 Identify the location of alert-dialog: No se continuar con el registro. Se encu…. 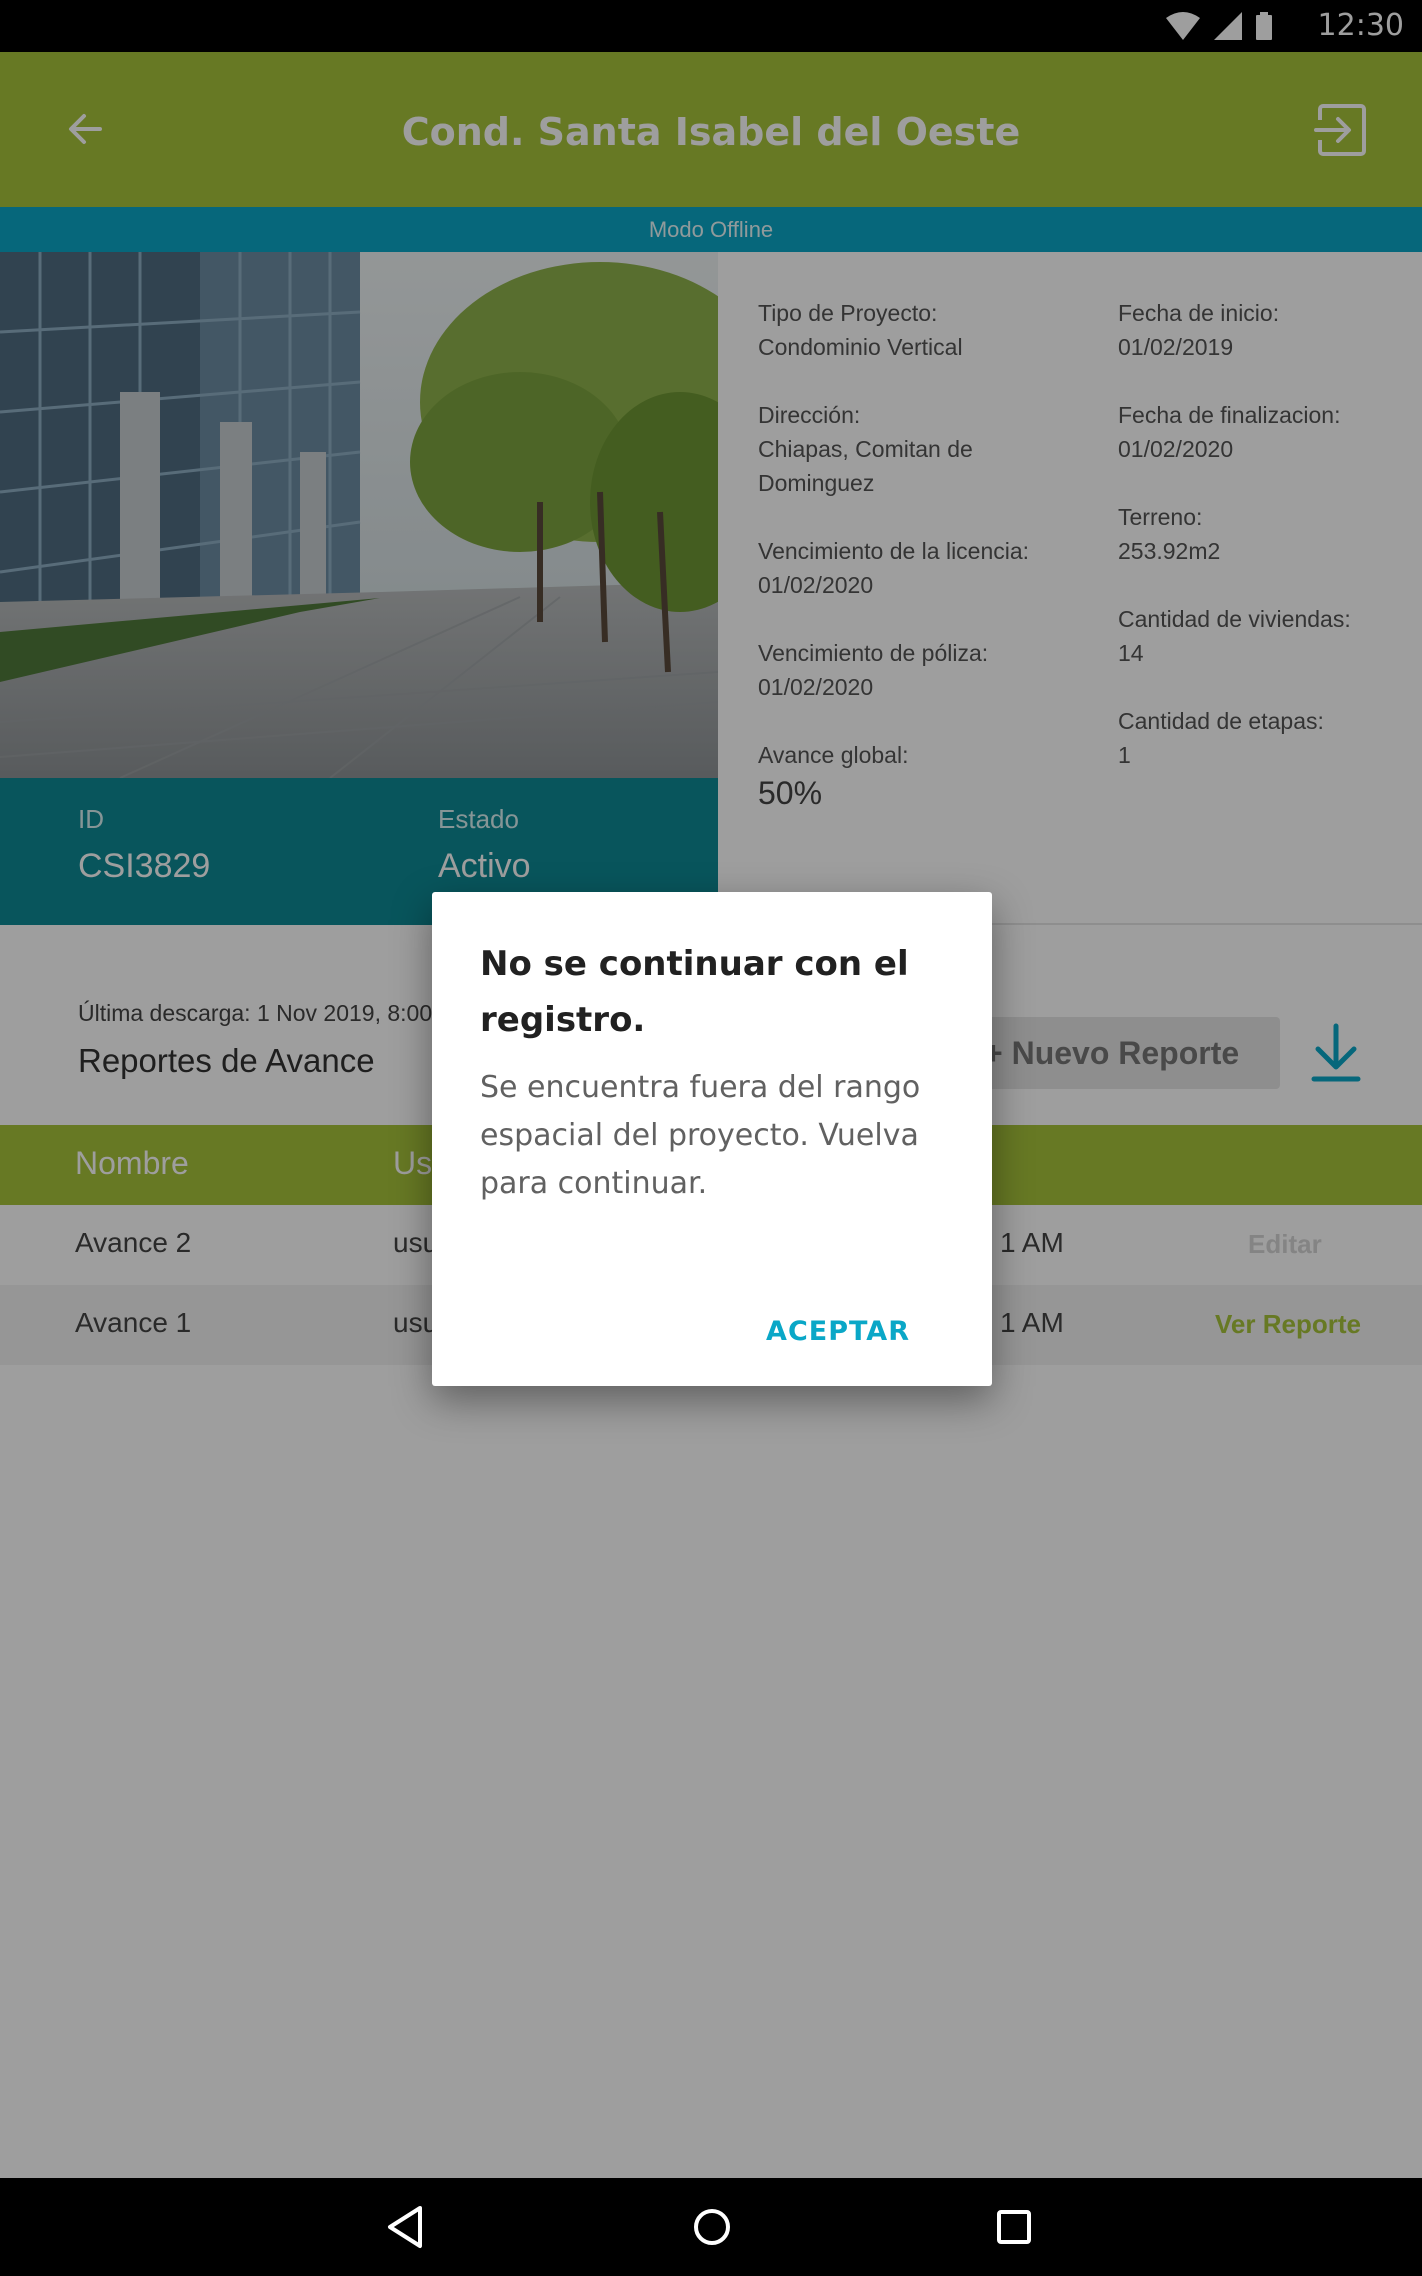
(712, 1139).